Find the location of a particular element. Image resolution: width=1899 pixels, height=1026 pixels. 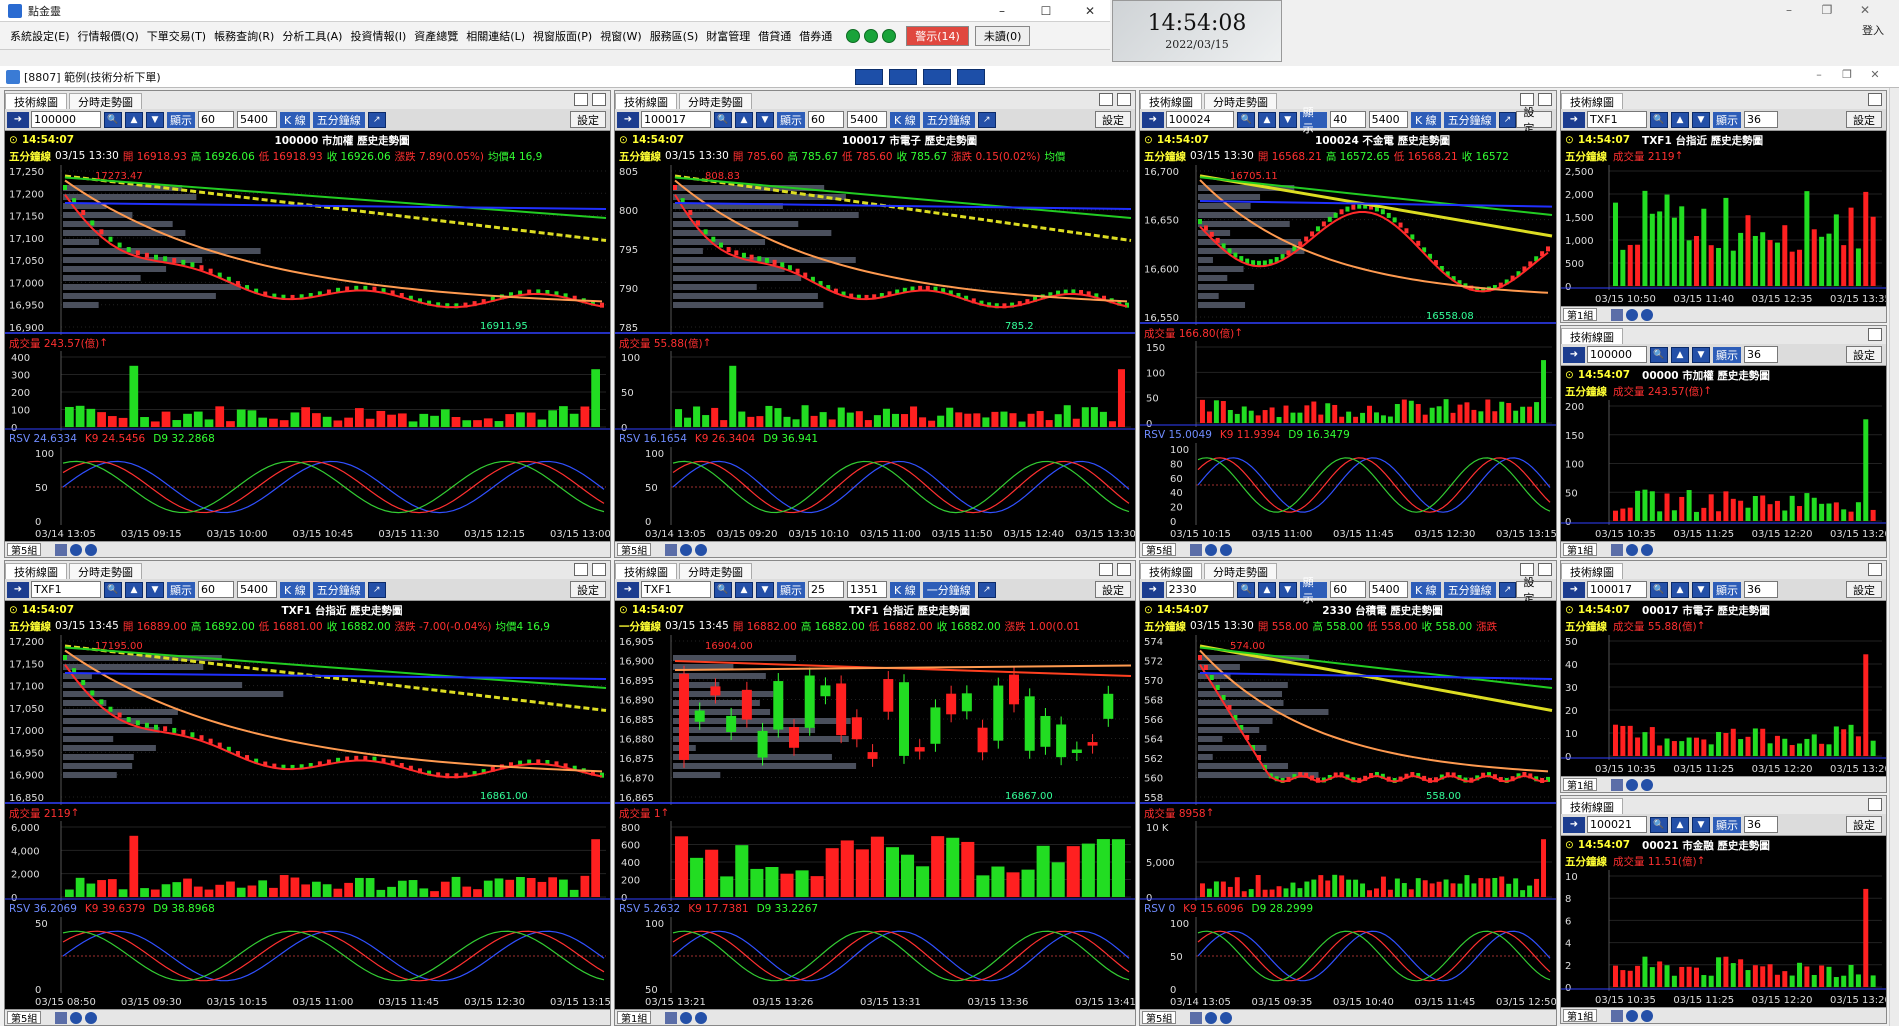

total-input: 1351 is located at coordinates (867, 589).